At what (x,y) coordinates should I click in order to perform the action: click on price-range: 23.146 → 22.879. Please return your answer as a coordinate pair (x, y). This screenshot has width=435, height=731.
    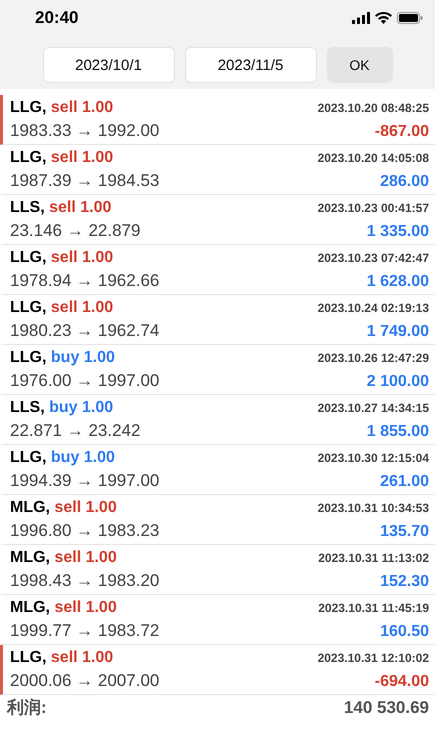
    Looking at the image, I should click on (75, 230).